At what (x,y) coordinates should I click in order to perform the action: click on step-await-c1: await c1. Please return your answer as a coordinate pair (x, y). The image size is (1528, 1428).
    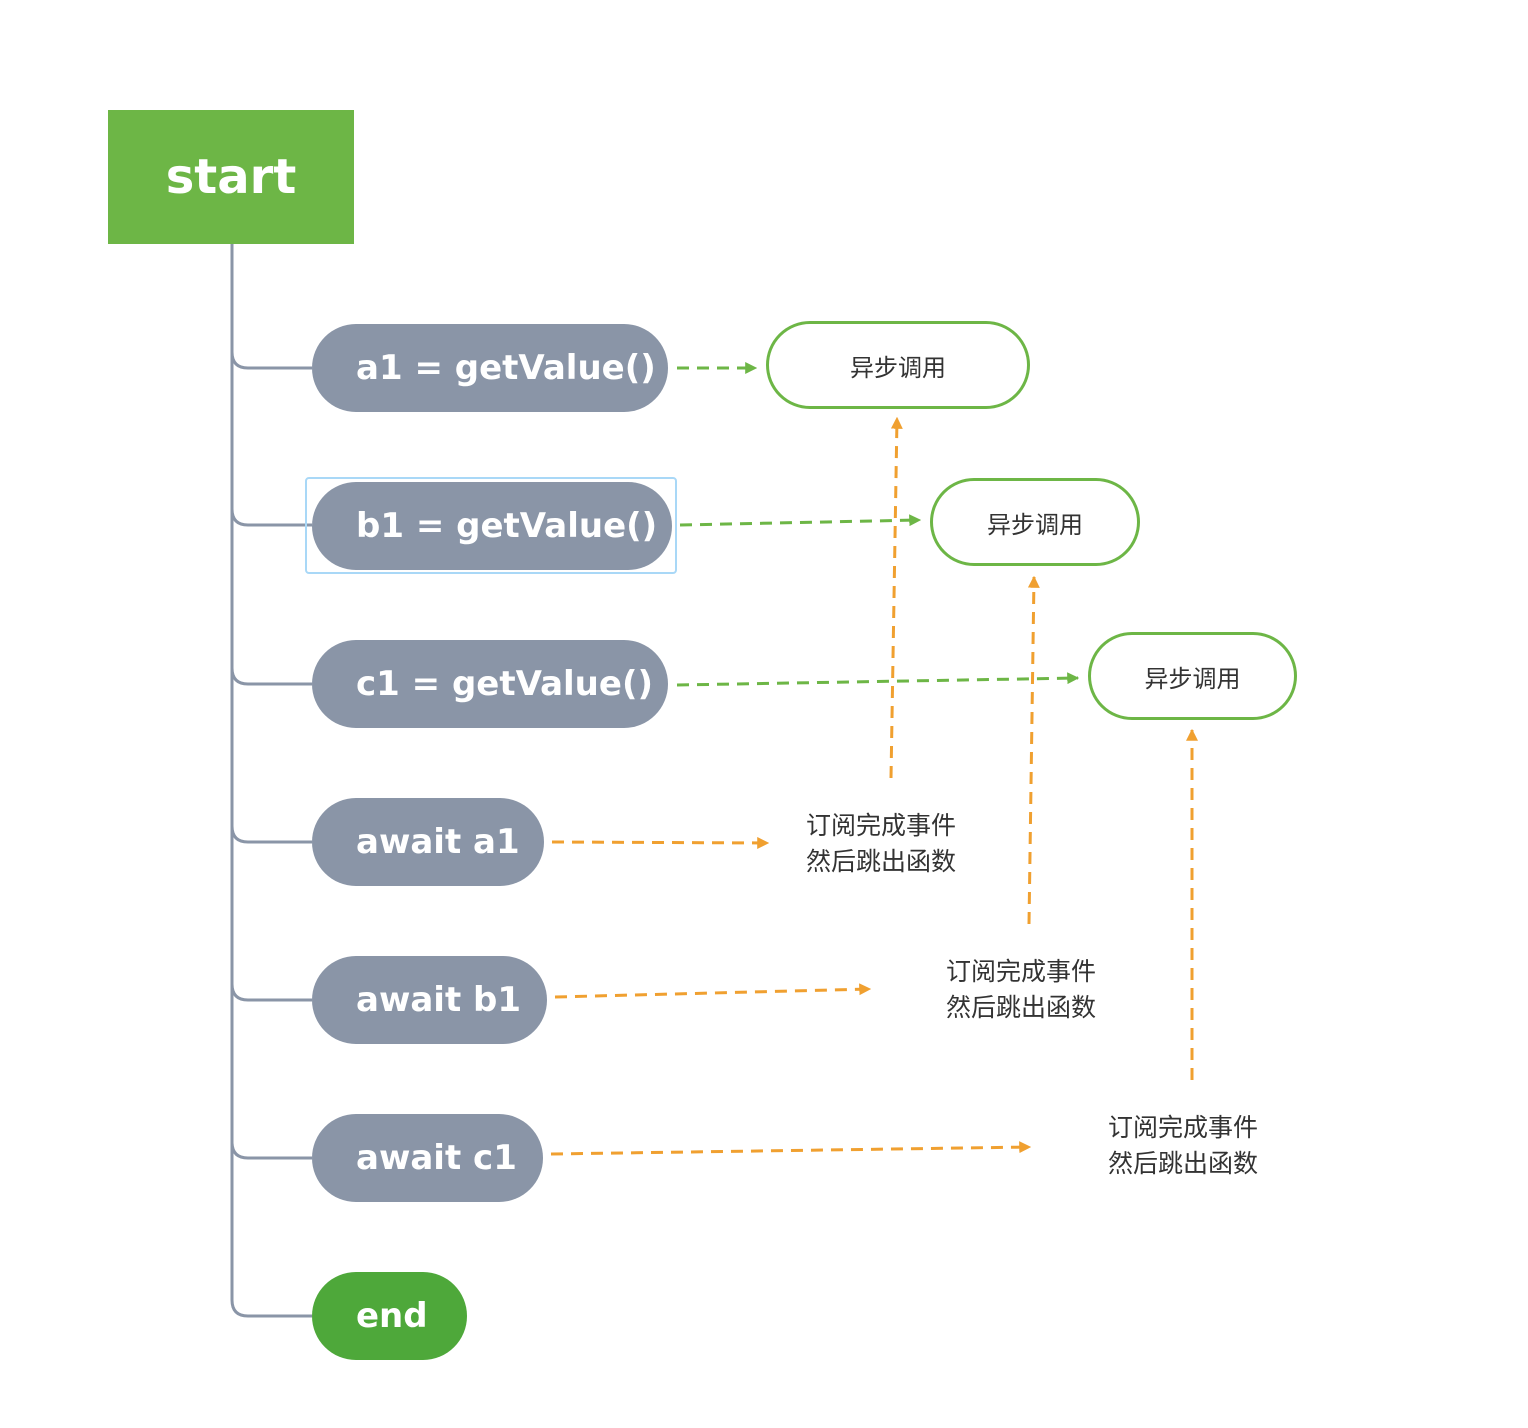
    Looking at the image, I should click on (427, 1158).